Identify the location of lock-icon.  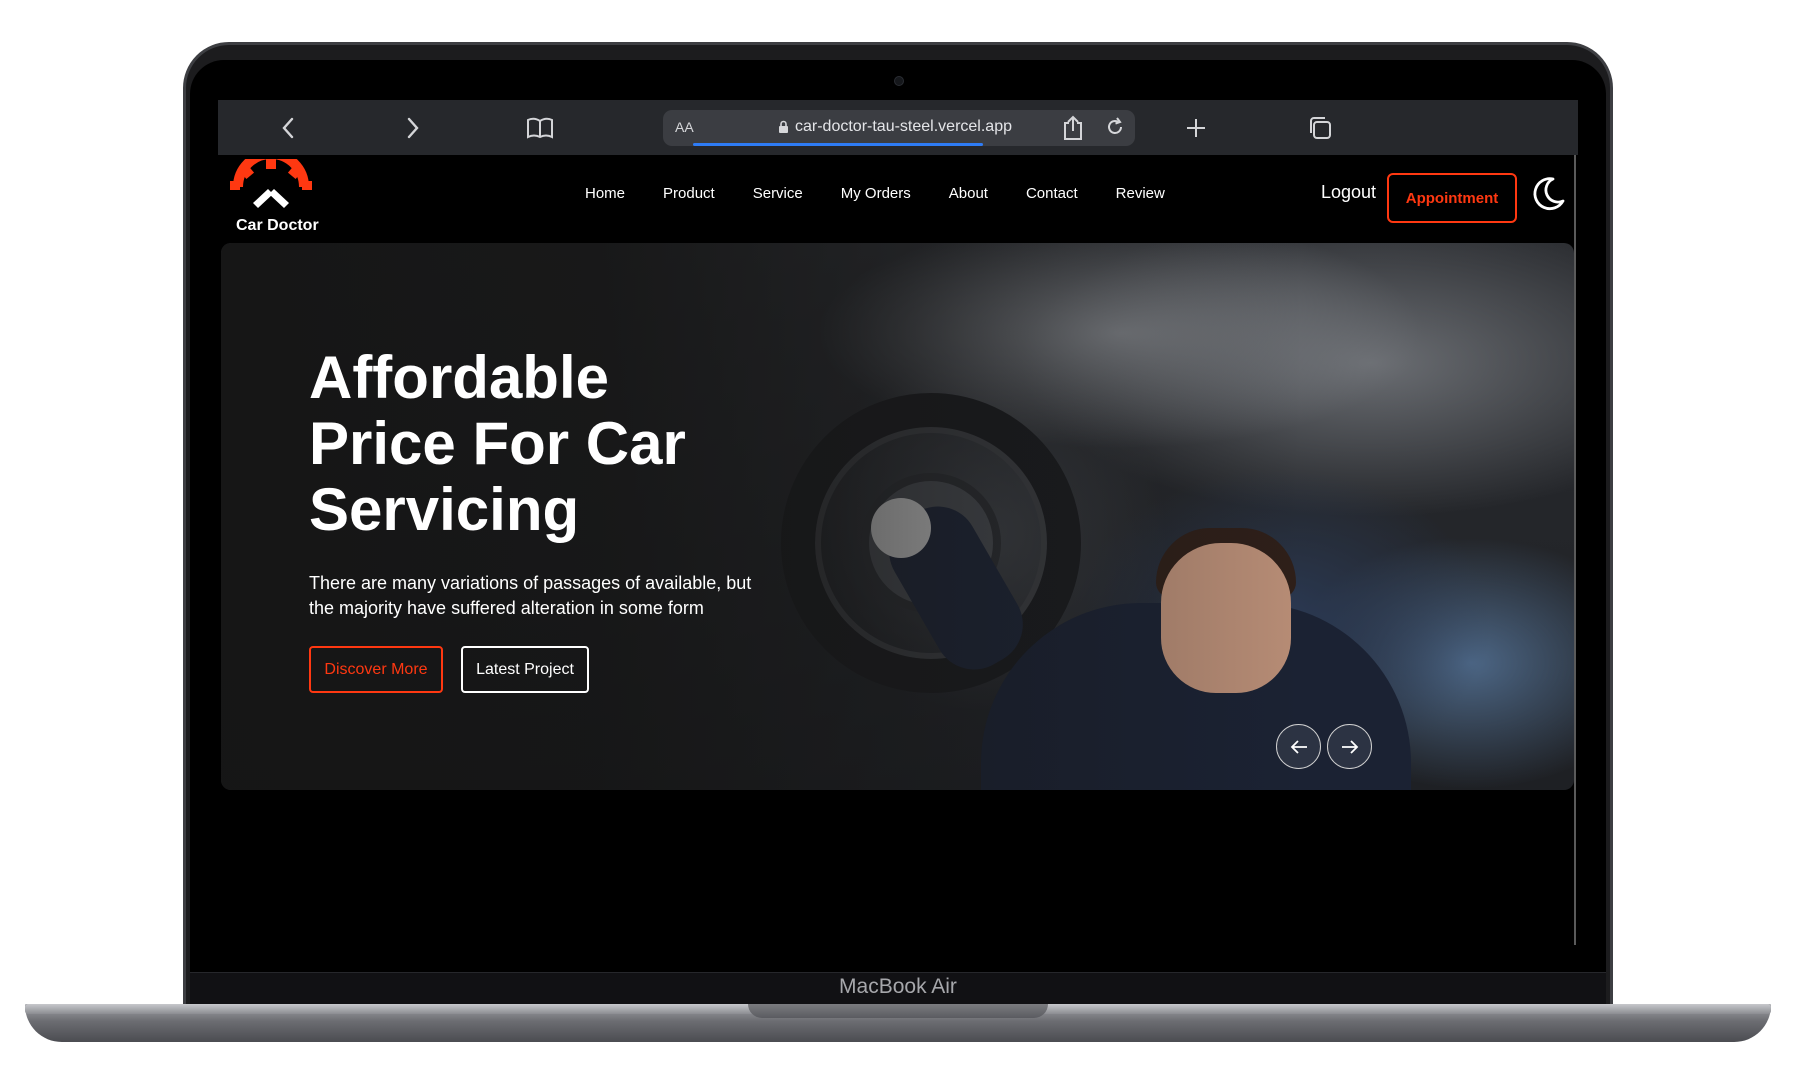
(783, 126).